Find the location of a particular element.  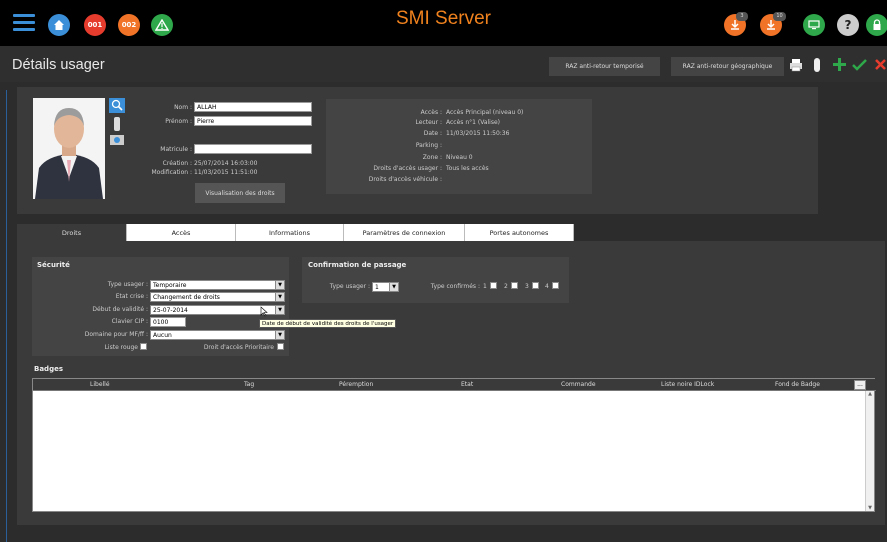

securite-title: Sécurité is located at coordinates (53, 265).